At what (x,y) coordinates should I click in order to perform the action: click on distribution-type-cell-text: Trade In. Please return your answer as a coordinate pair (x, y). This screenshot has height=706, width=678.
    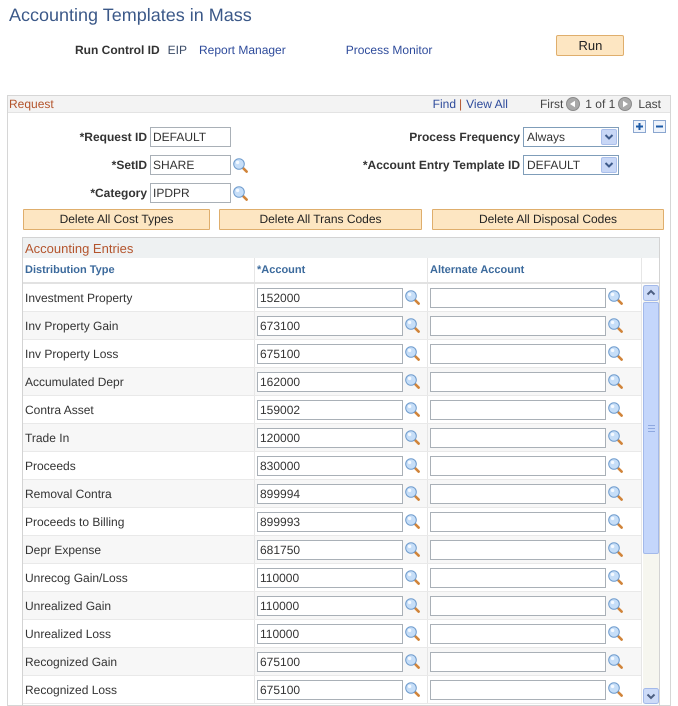
    Looking at the image, I should click on (47, 438).